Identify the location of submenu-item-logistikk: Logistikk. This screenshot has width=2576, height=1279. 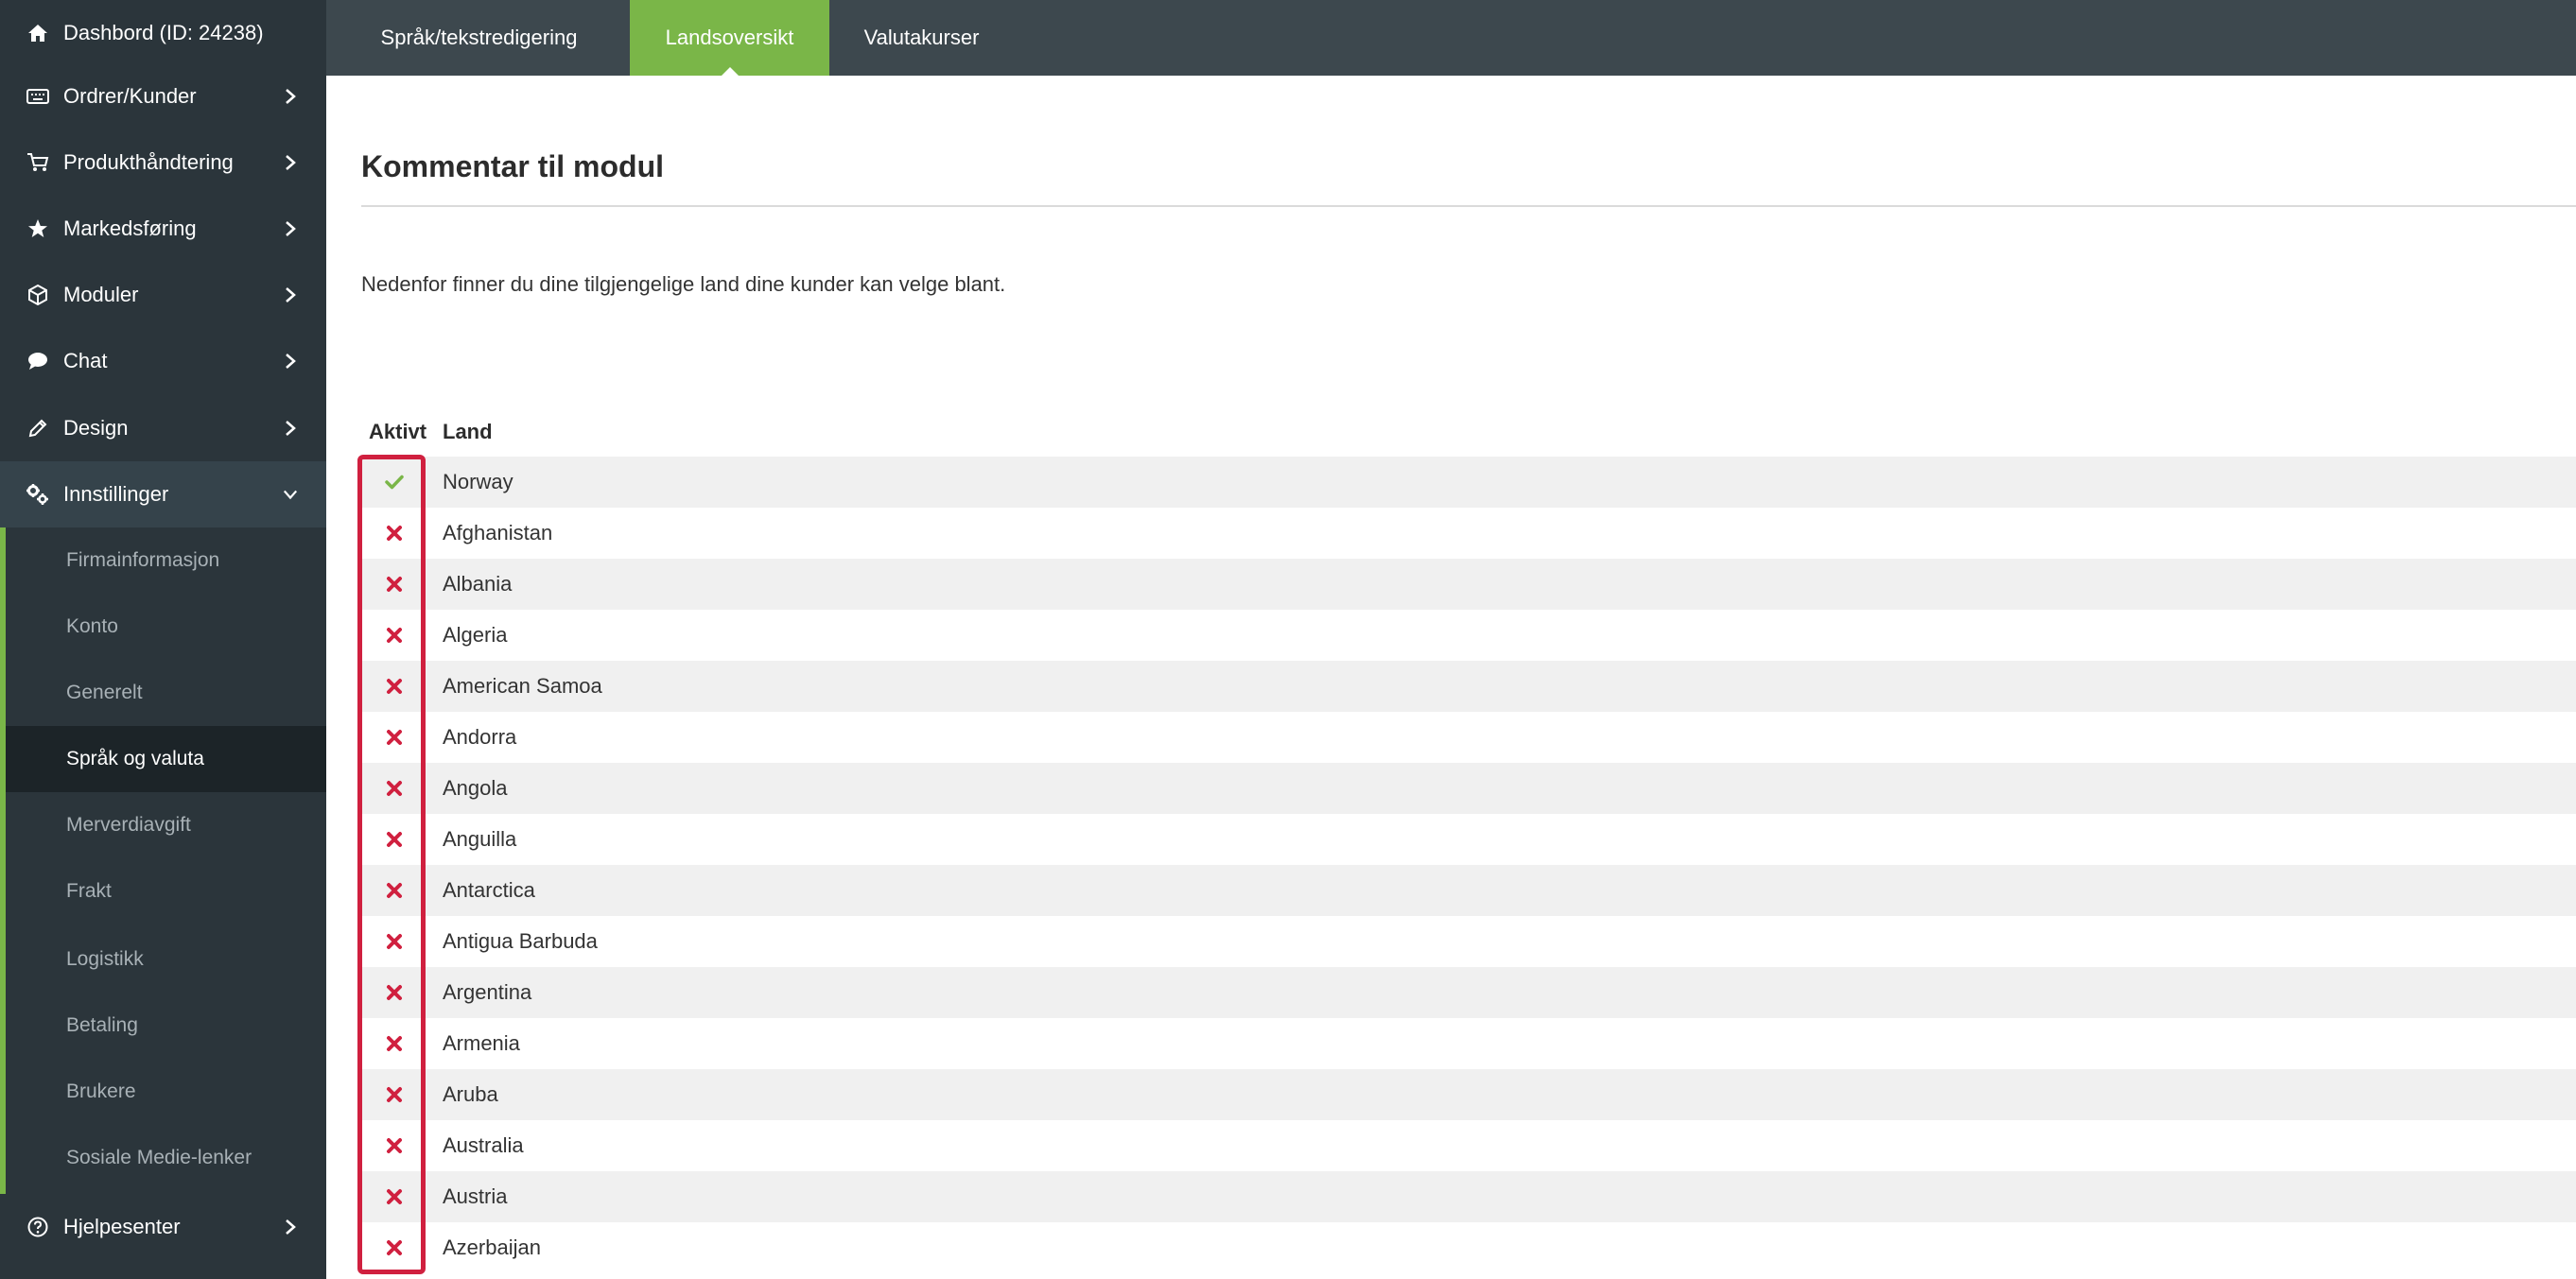
(166, 959).